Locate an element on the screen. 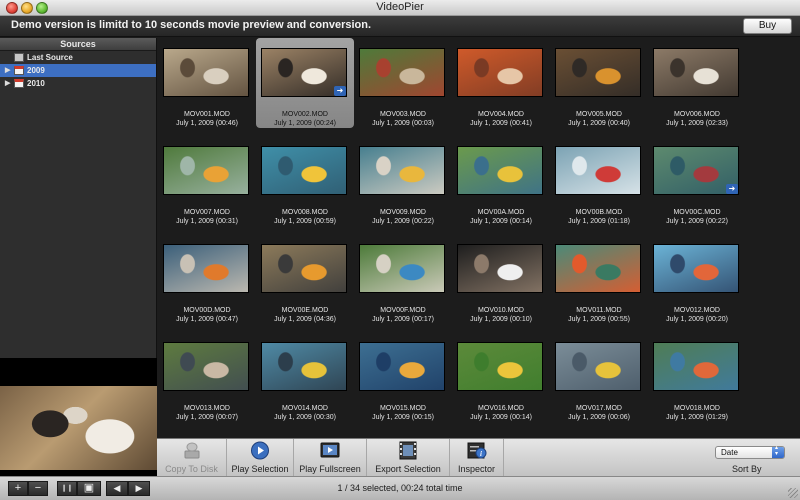 This screenshot has height=500, width=800. clip-date-duration: July 1, 2009 (00:24) is located at coordinates (305, 123).